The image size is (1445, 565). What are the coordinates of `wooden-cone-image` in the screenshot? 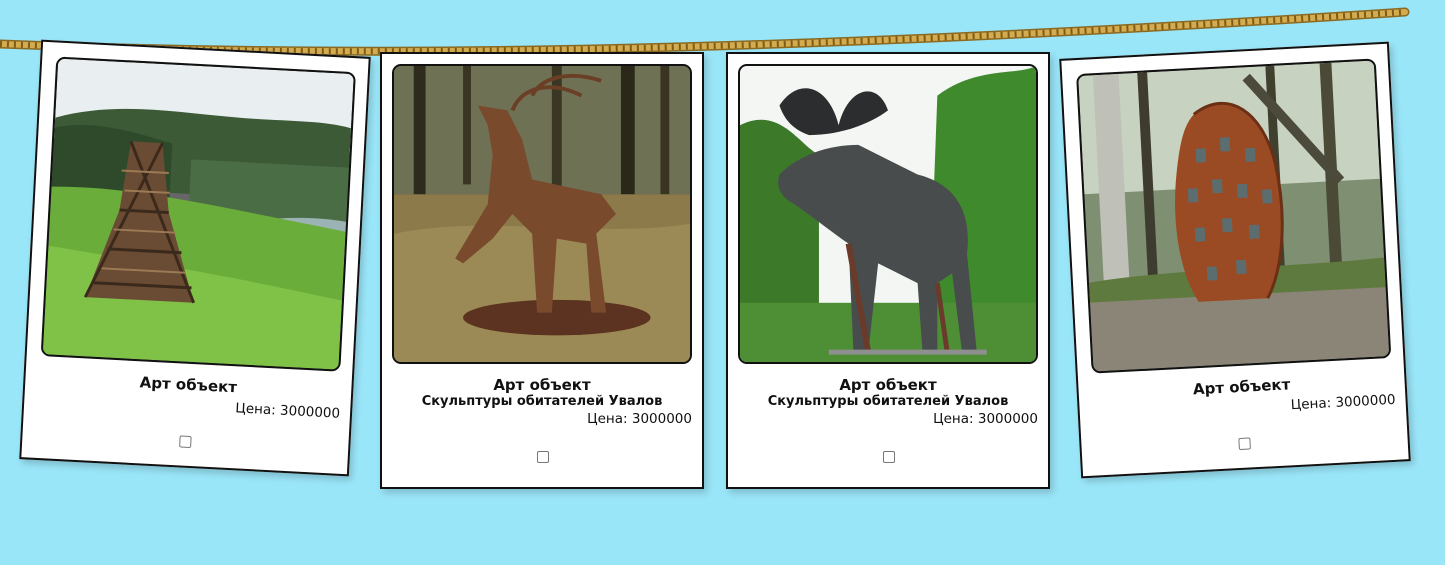 It's located at (1234, 216).